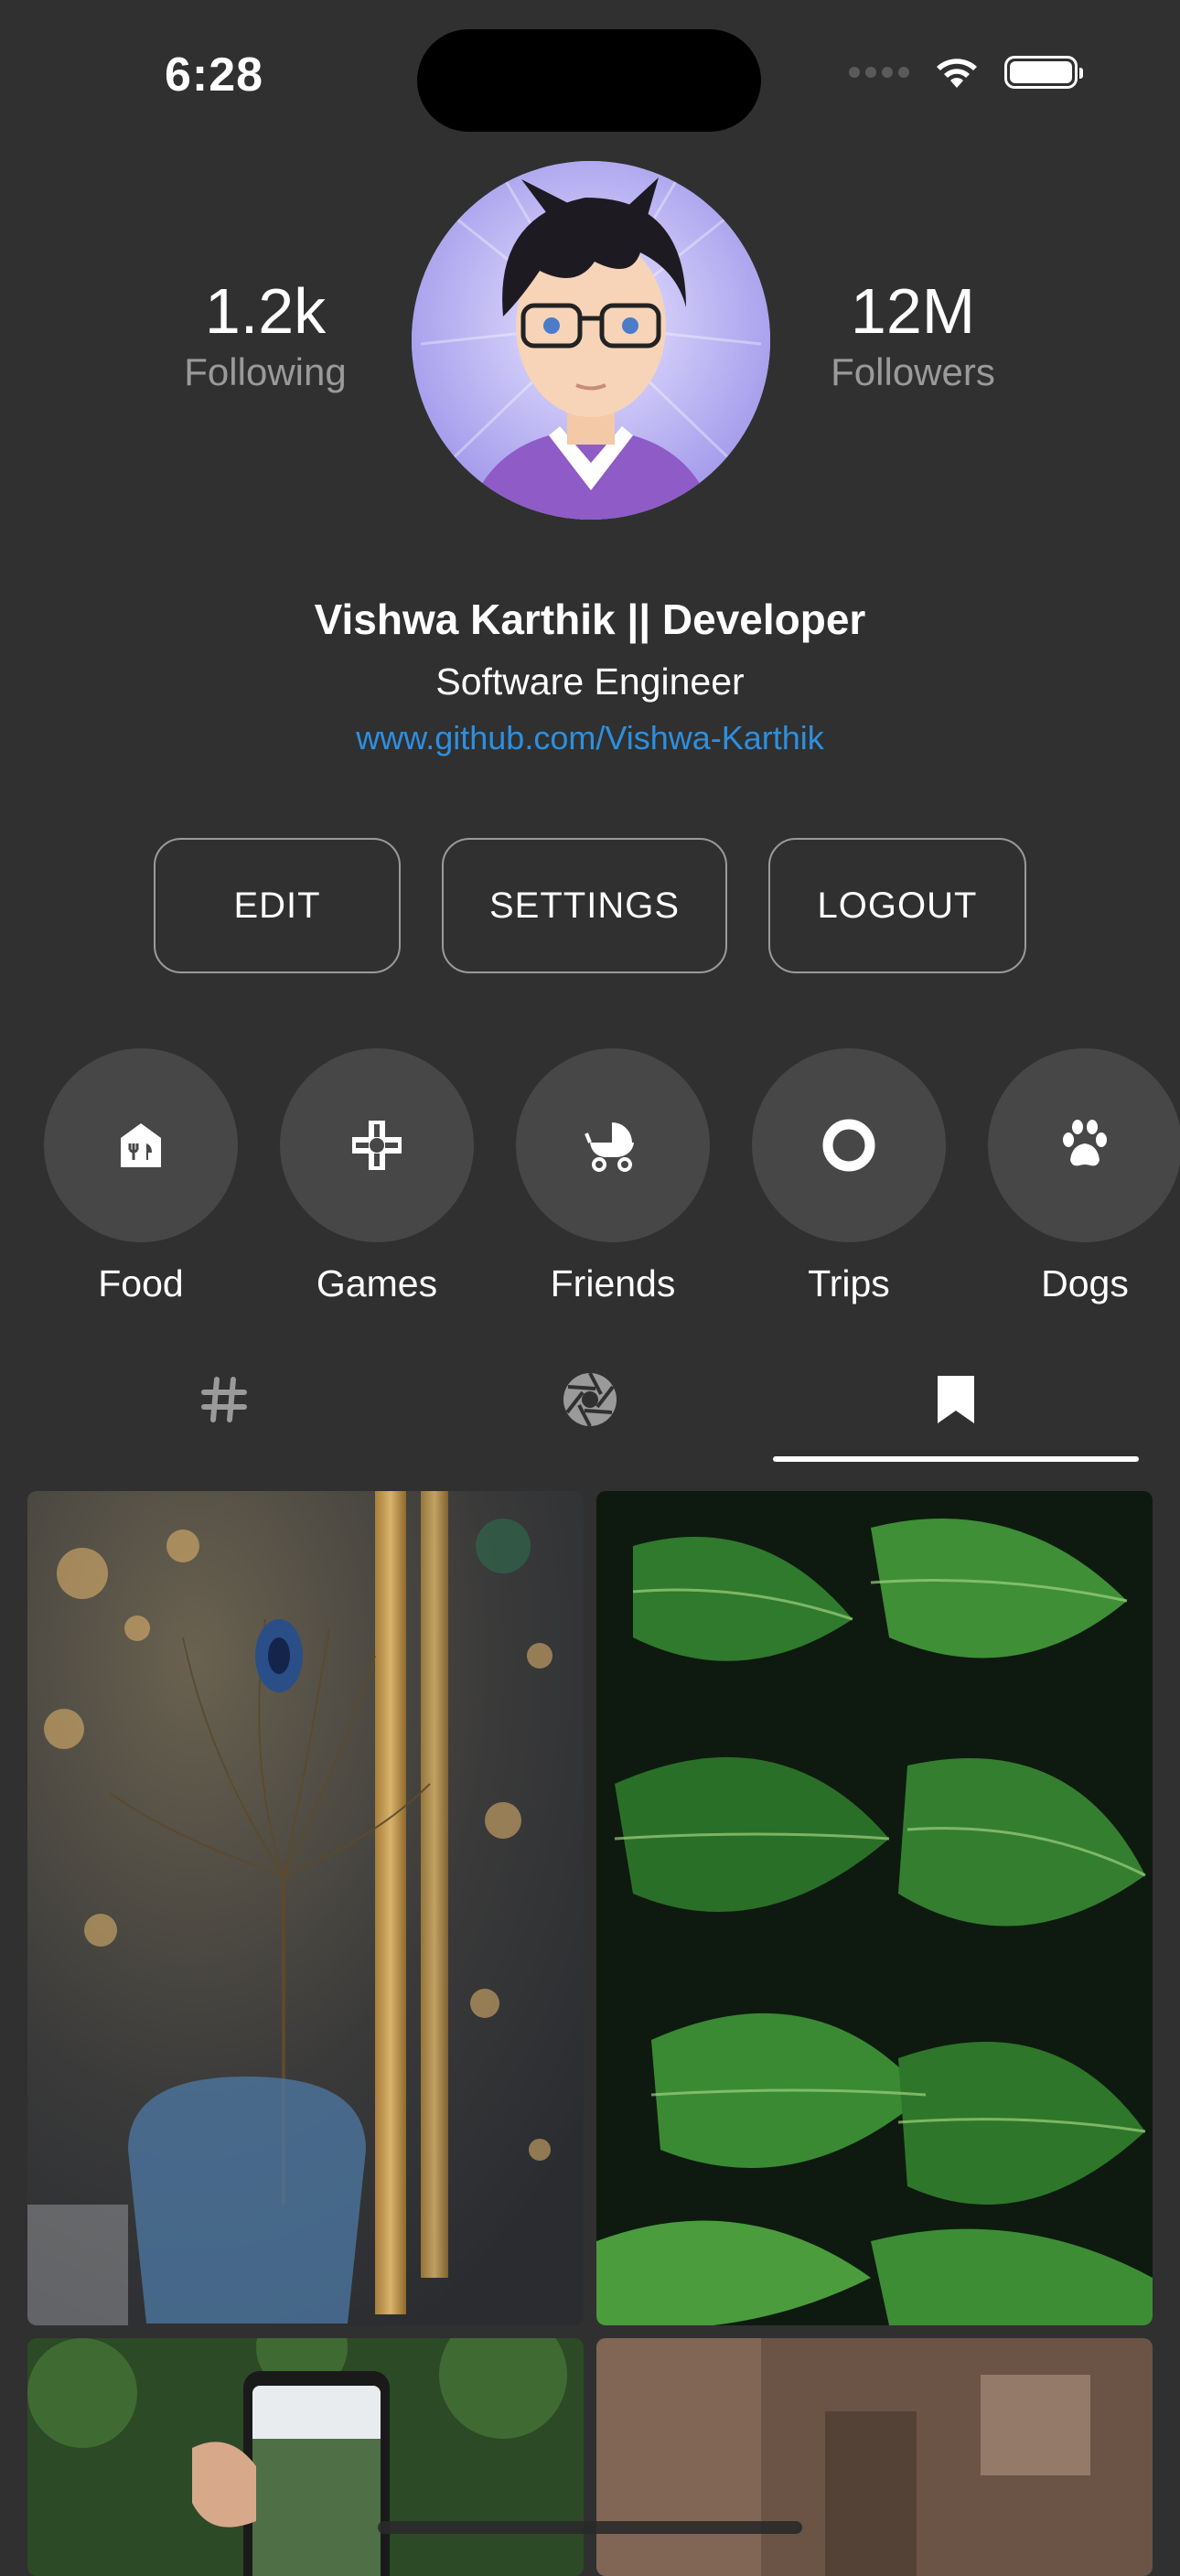  What do you see at coordinates (849, 1283) in the screenshot?
I see `highlight-label: Trips` at bounding box center [849, 1283].